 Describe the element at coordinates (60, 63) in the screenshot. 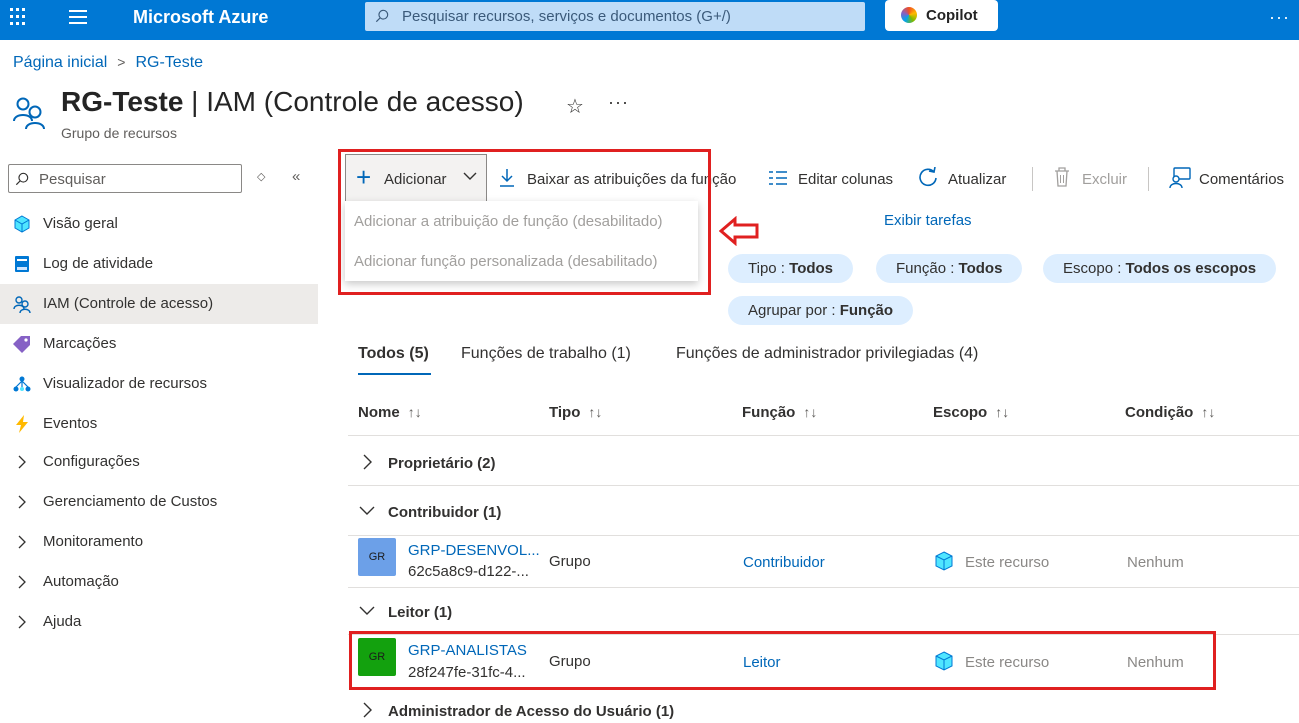

I see `breadcrumb-home: Página inicial` at that location.